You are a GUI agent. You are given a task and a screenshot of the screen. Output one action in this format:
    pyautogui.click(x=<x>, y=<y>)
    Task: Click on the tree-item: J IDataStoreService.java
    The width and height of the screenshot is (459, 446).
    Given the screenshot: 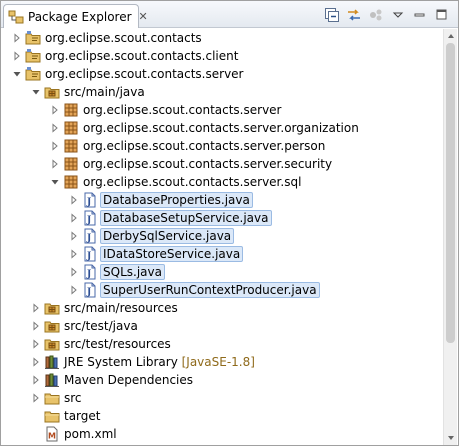 What is the action you would take?
    pyautogui.click(x=223, y=254)
    